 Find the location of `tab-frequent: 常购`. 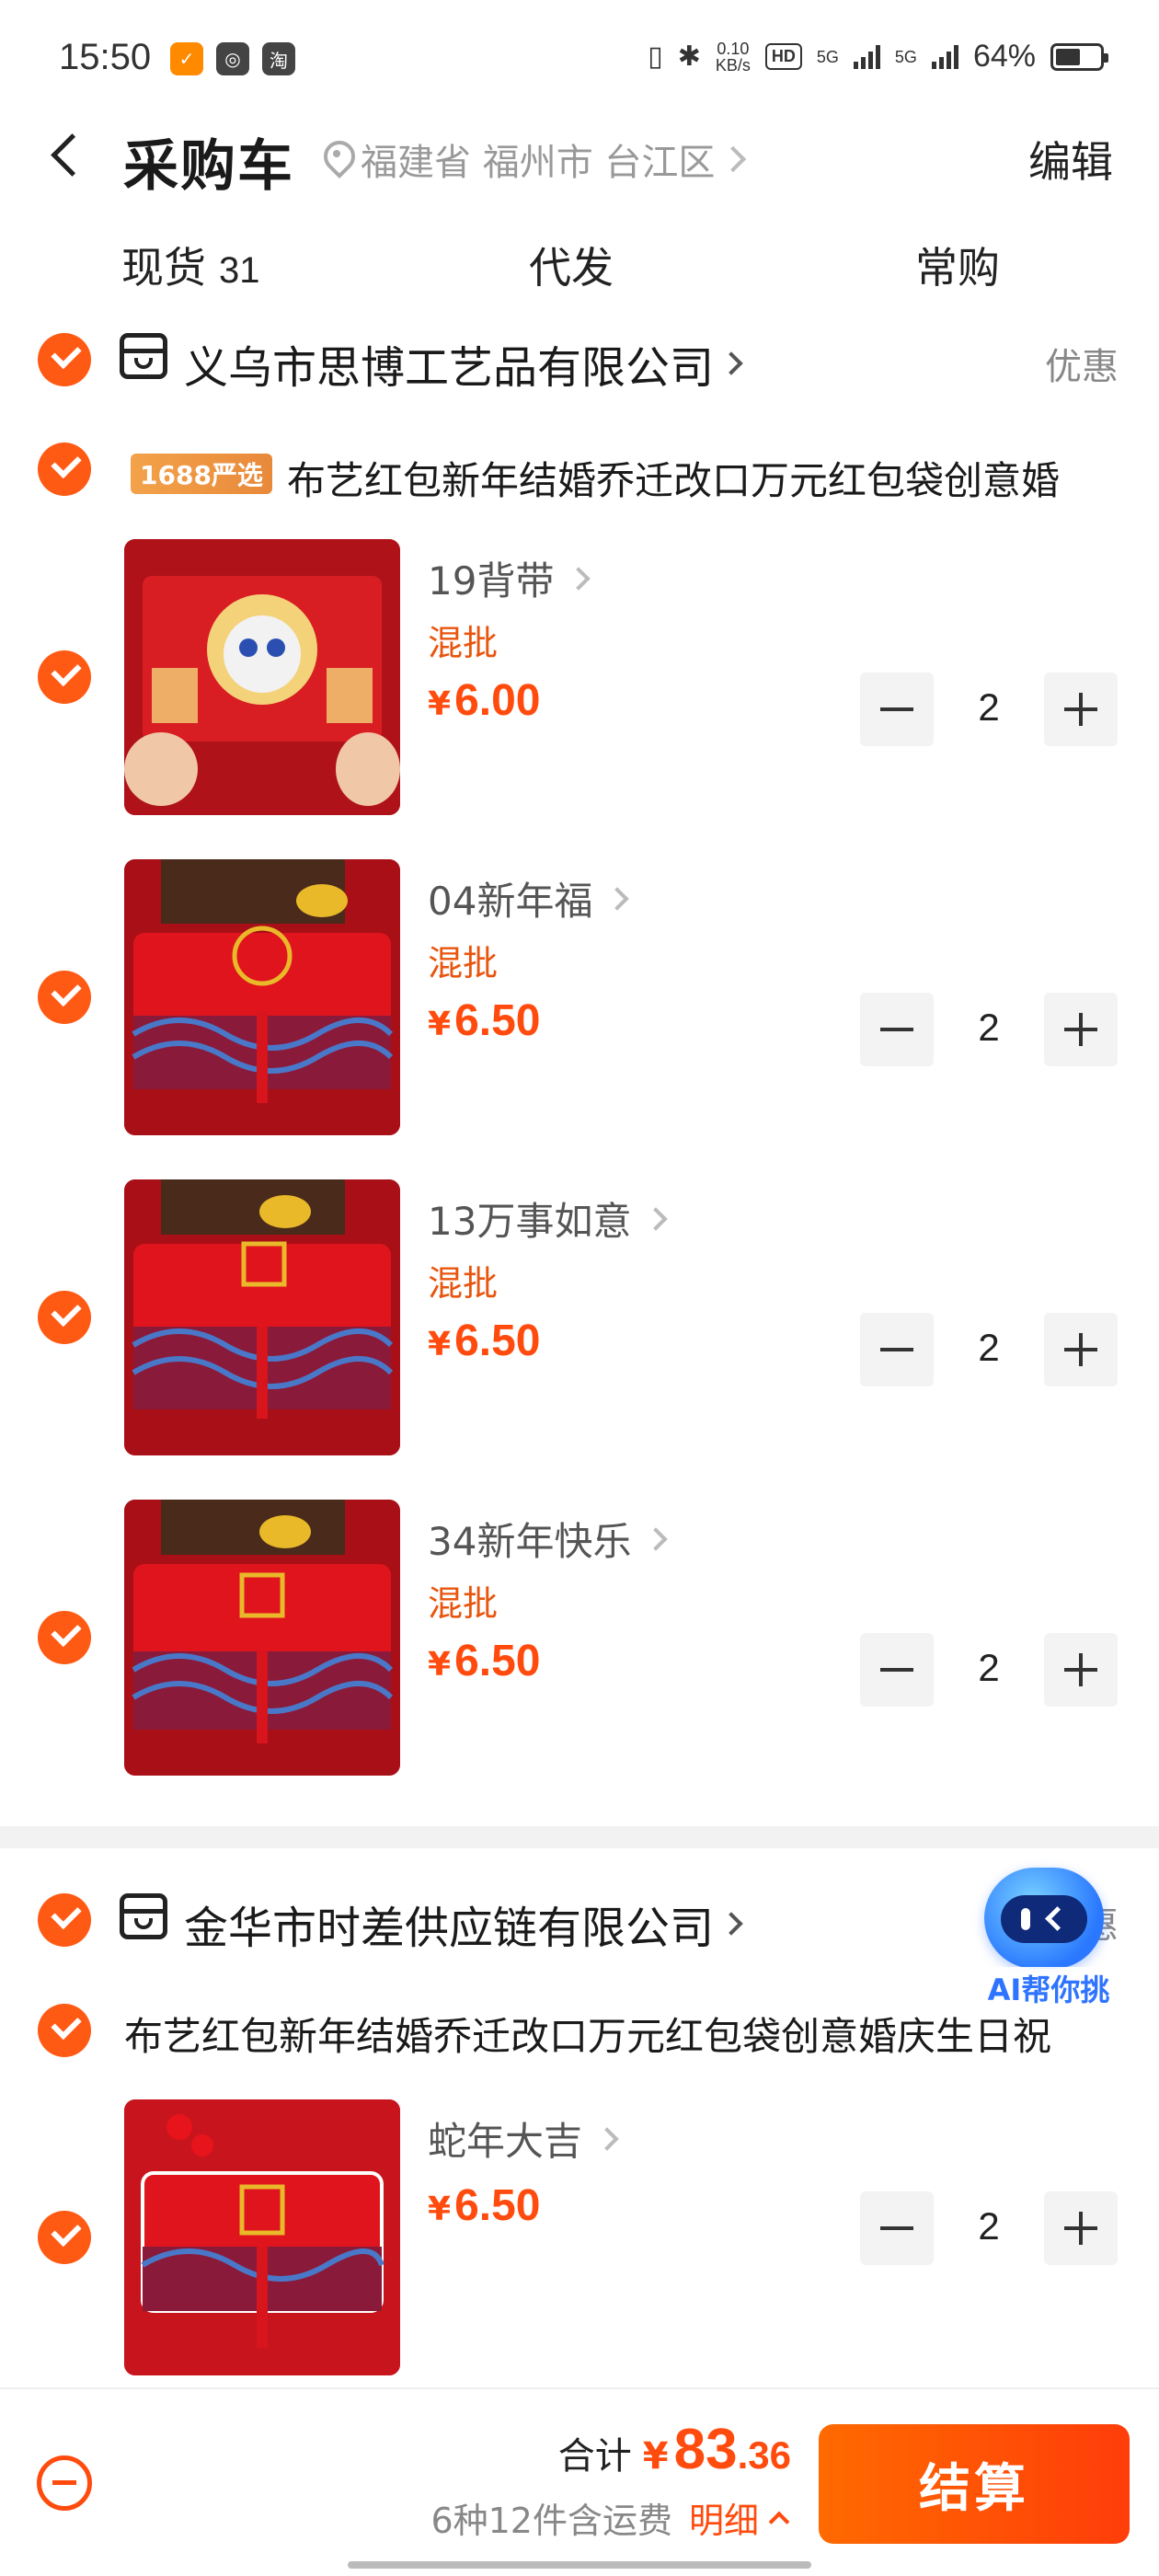

tab-frequent: 常购 is located at coordinates (957, 265).